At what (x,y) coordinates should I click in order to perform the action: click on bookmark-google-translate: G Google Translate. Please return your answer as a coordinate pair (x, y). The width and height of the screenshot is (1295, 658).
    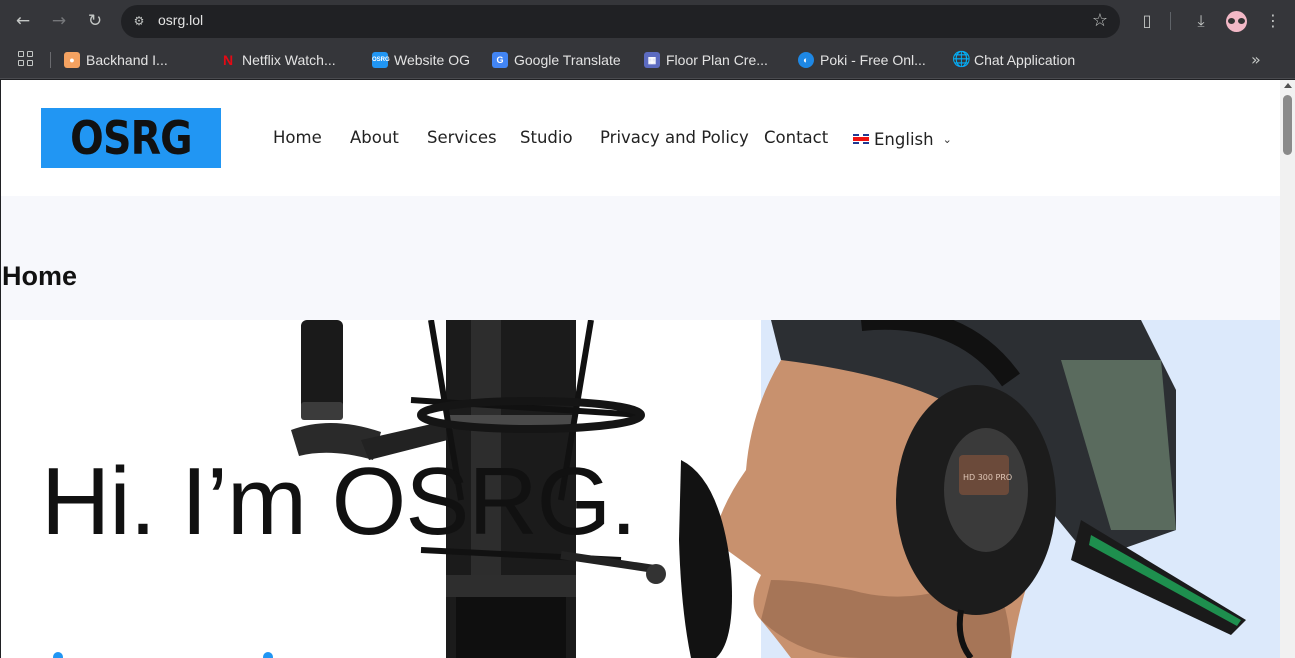
    Looking at the image, I should click on (556, 60).